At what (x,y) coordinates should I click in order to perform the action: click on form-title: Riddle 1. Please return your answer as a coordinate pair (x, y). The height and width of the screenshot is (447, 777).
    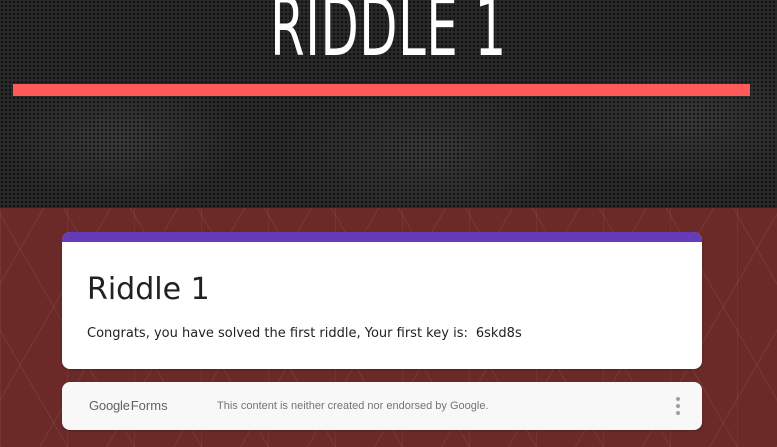
    Looking at the image, I should click on (148, 289).